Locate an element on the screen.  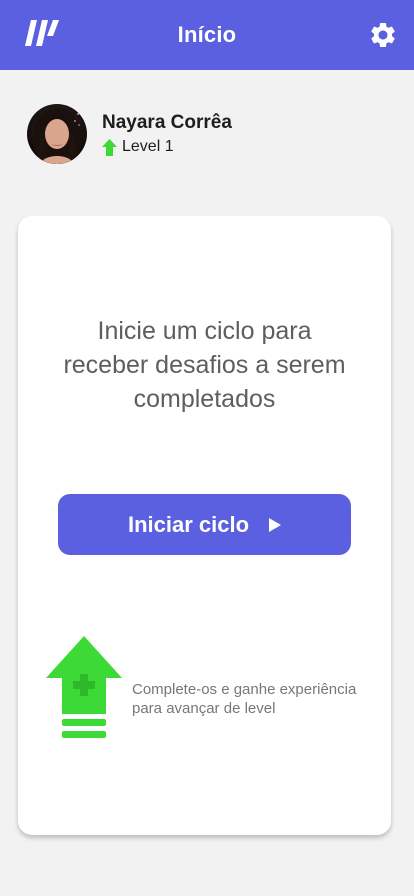
user-profile: Nayara Corrêa Level 1 is located at coordinates (129, 134).